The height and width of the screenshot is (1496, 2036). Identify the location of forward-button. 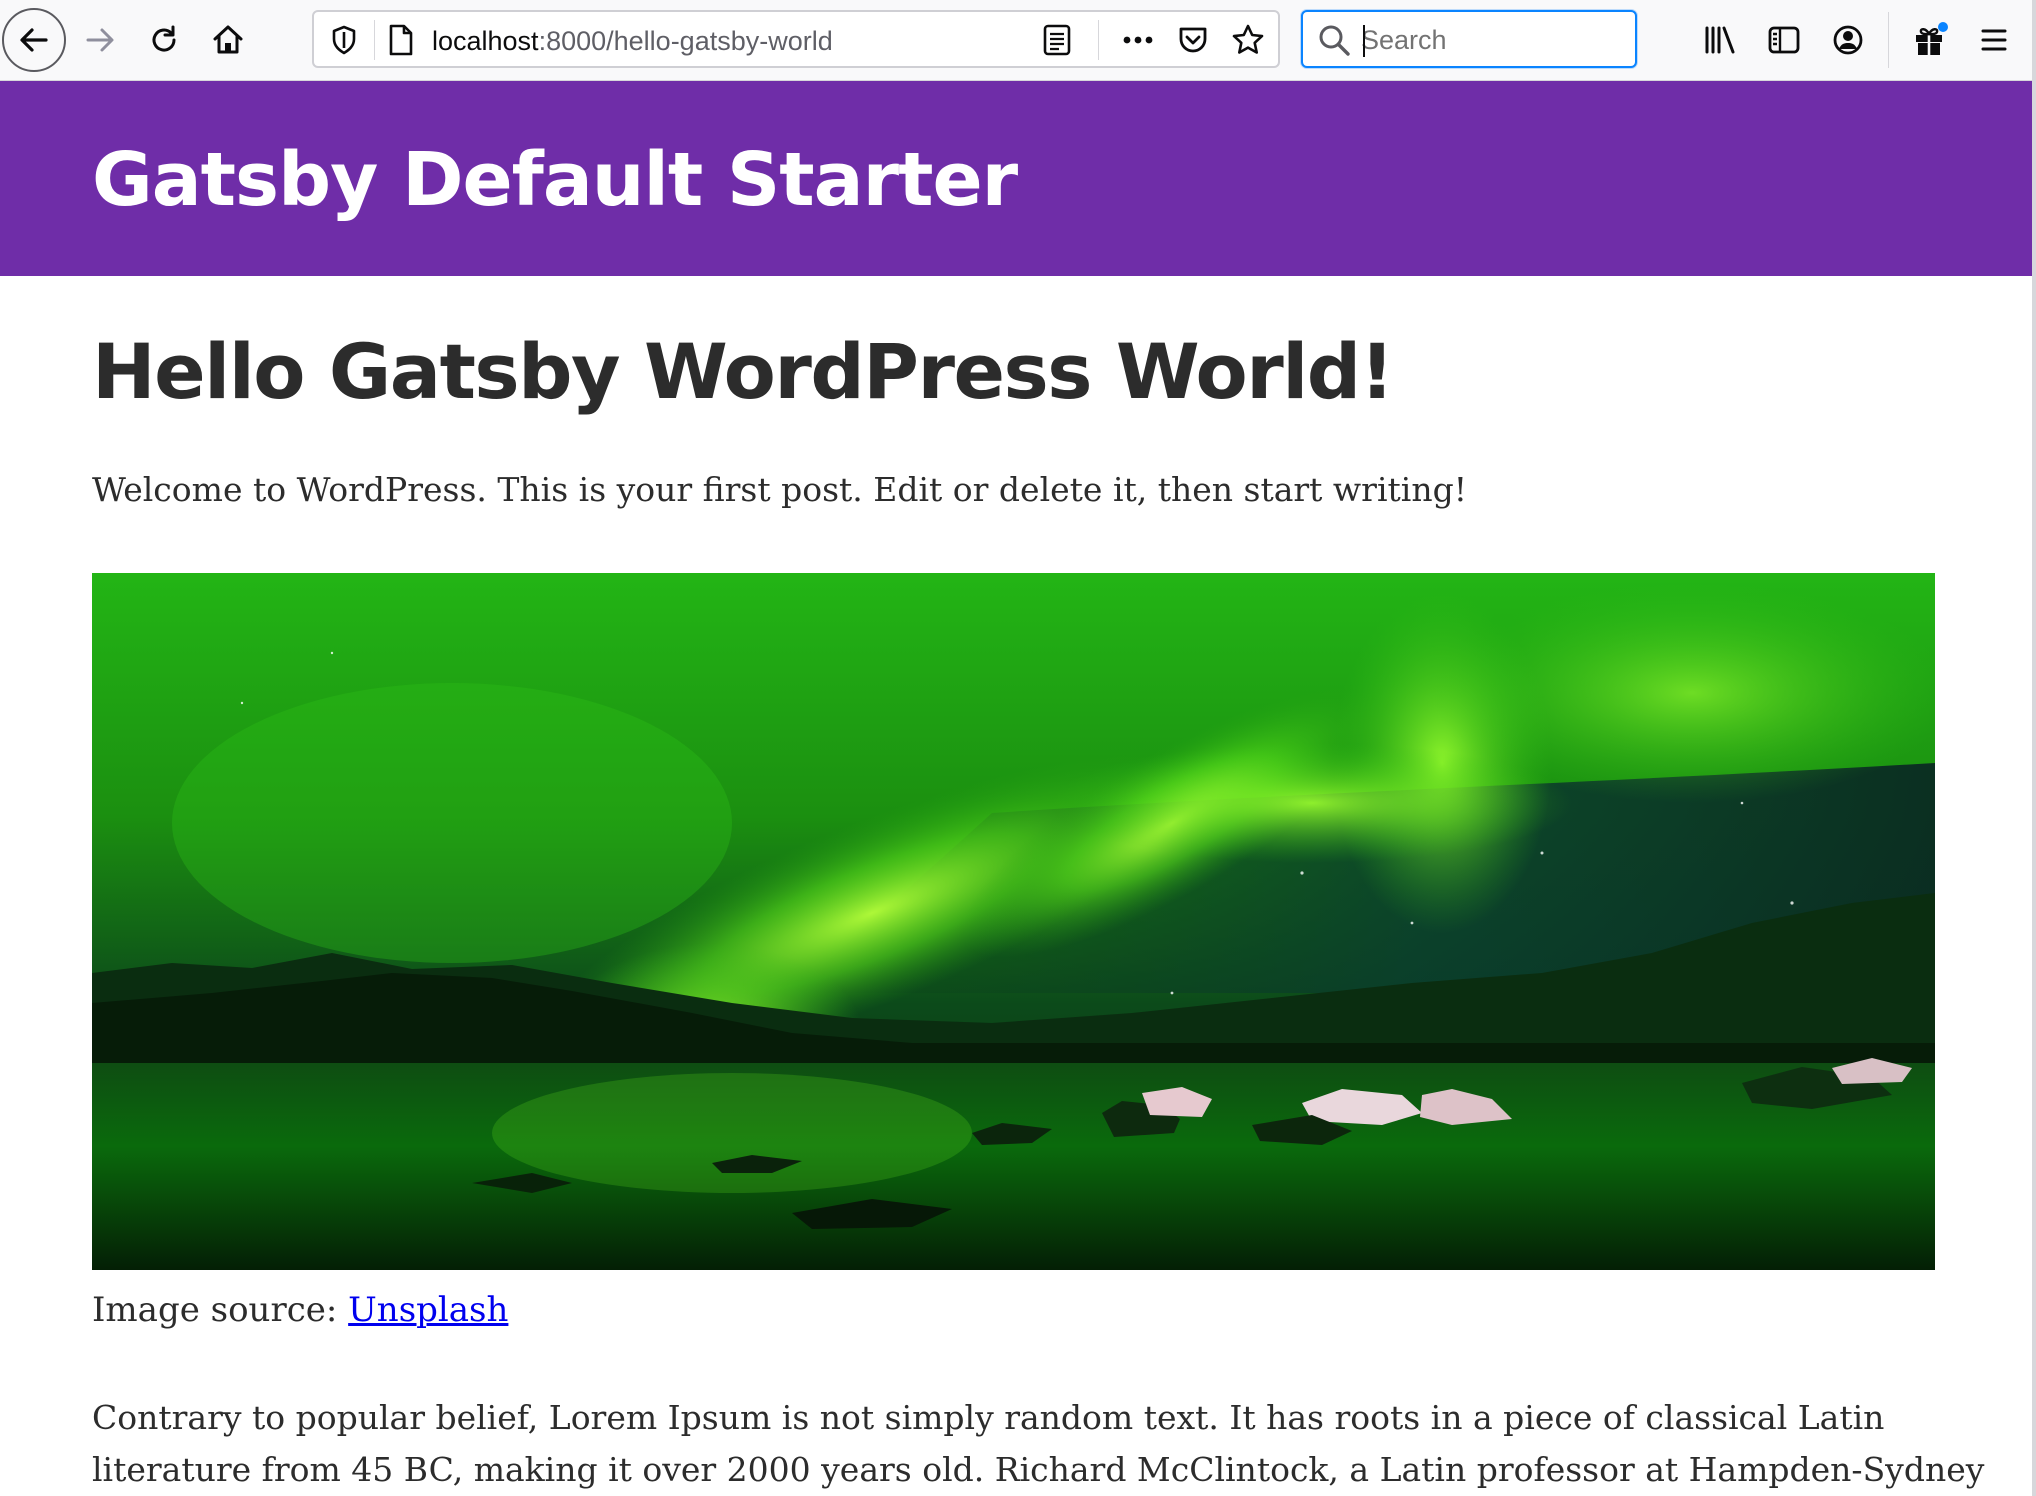
(100, 40).